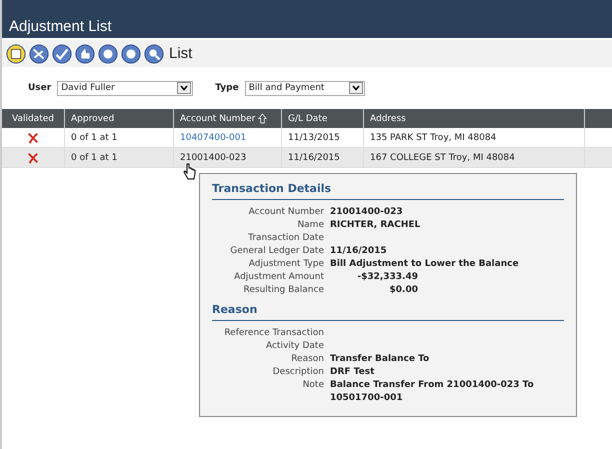 Image resolution: width=612 pixels, height=449 pixels. What do you see at coordinates (359, 251) in the screenshot?
I see `field-value: 11/16/2015` at bounding box center [359, 251].